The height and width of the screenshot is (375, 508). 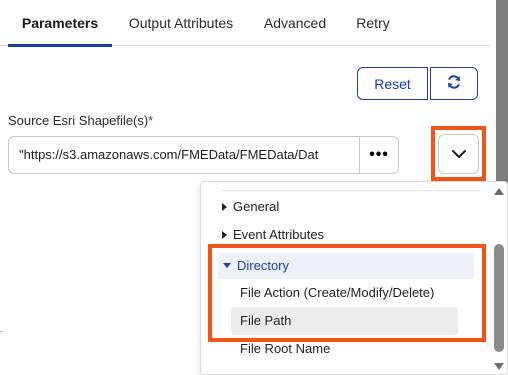 I want to click on scroll-up-arrow-icon, so click(x=499, y=191).